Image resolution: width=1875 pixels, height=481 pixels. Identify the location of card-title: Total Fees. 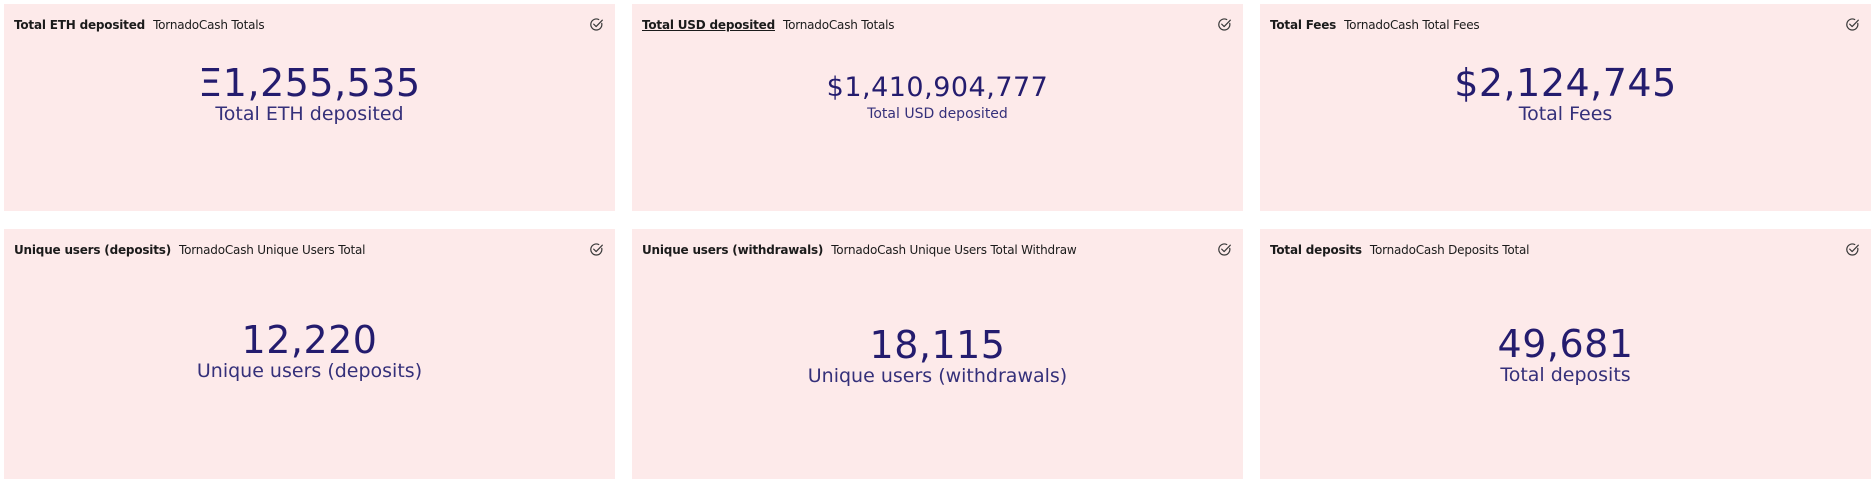
(1303, 25).